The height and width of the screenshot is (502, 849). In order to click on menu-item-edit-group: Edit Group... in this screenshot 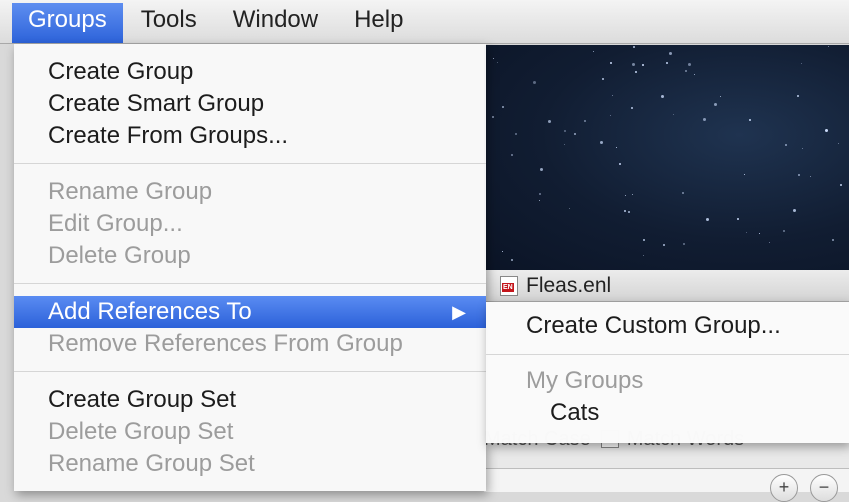, I will do `click(115, 223)`.